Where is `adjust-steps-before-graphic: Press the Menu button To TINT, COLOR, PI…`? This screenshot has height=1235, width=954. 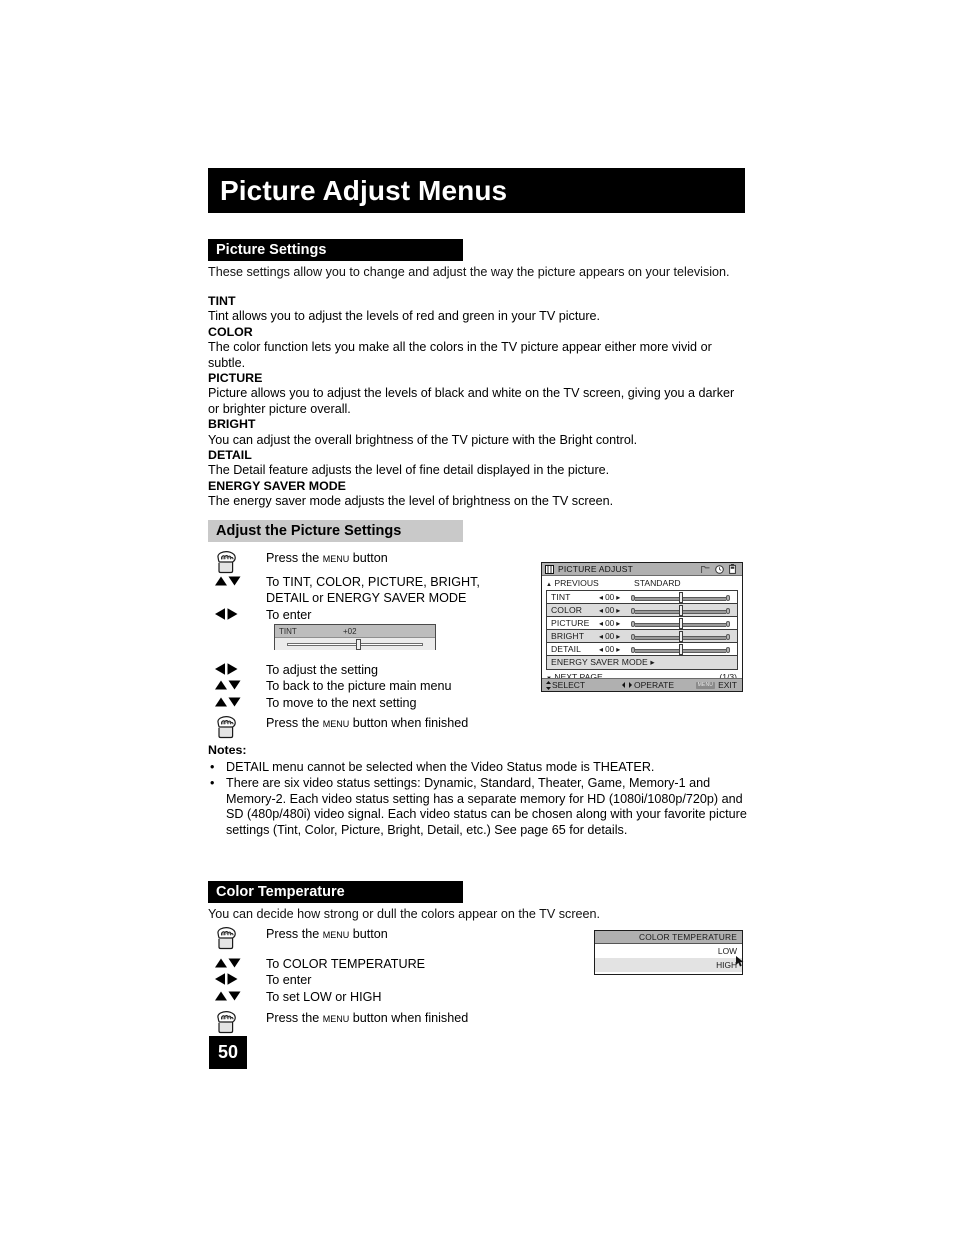
adjust-steps-before-graphic: Press the Menu button To TINT, COLOR, PI… is located at coordinates (370, 586).